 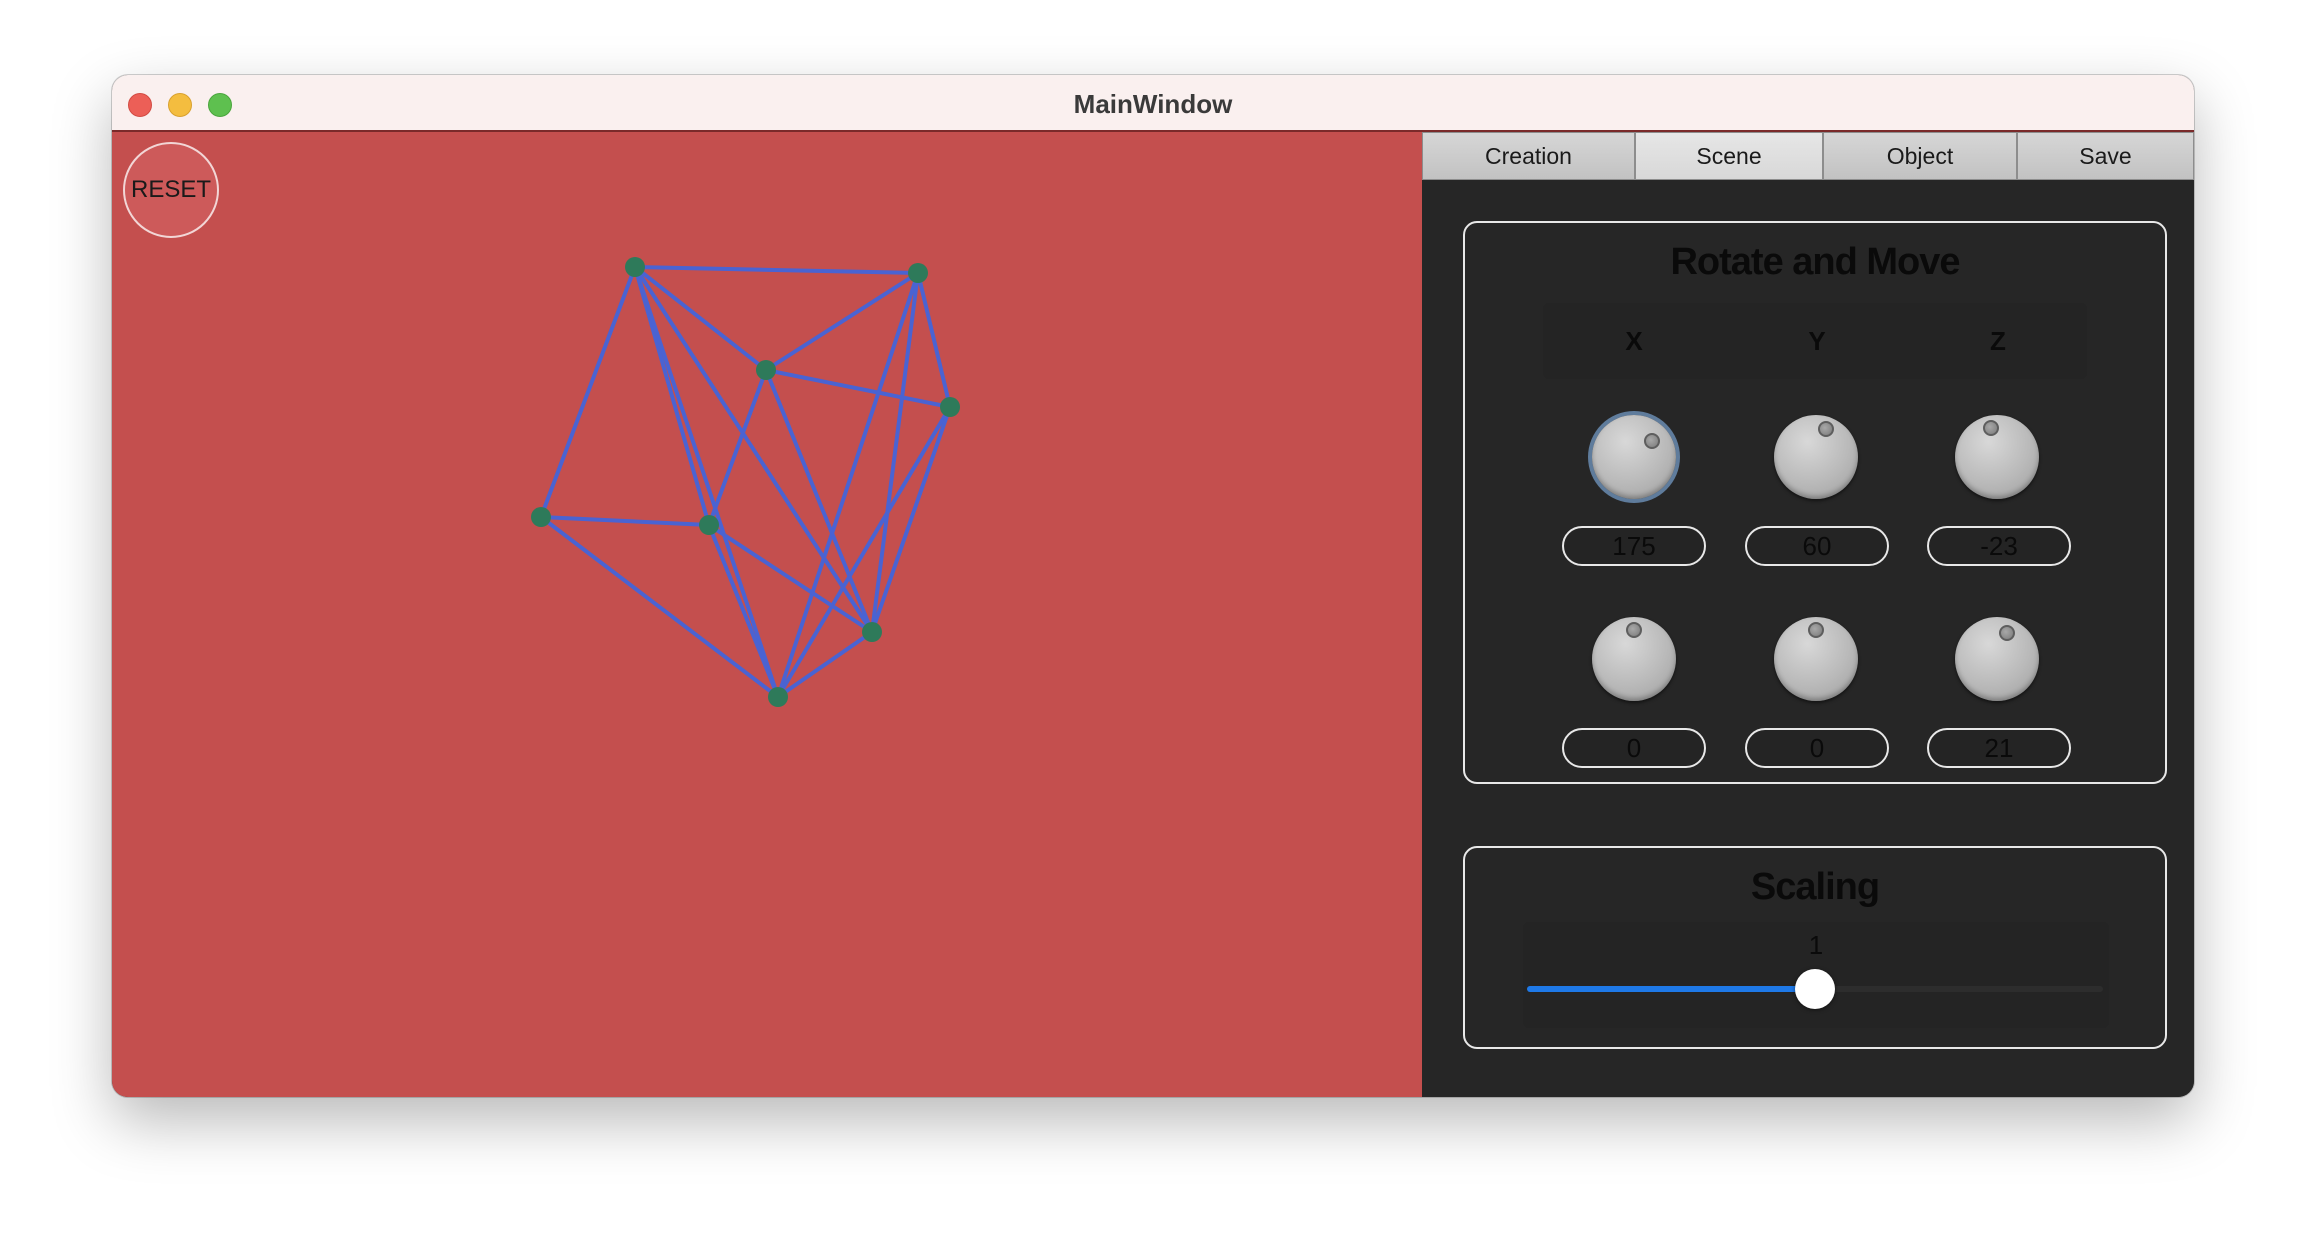 What do you see at coordinates (1634, 457) in the screenshot?
I see `rotate-x-dial` at bounding box center [1634, 457].